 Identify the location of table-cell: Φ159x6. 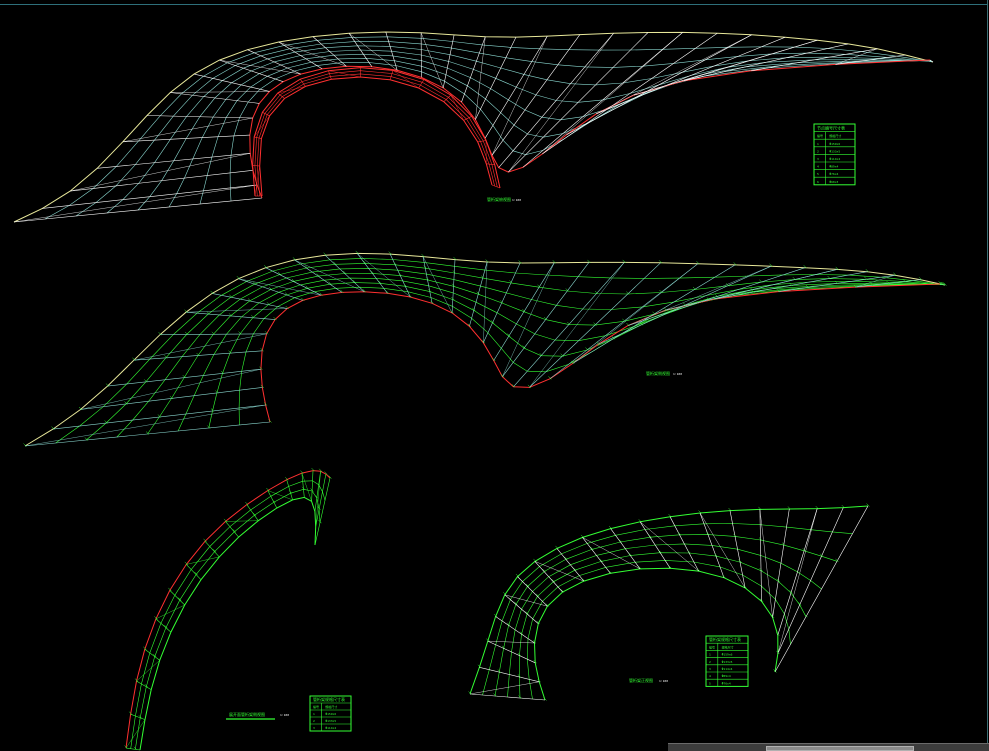
(727, 655).